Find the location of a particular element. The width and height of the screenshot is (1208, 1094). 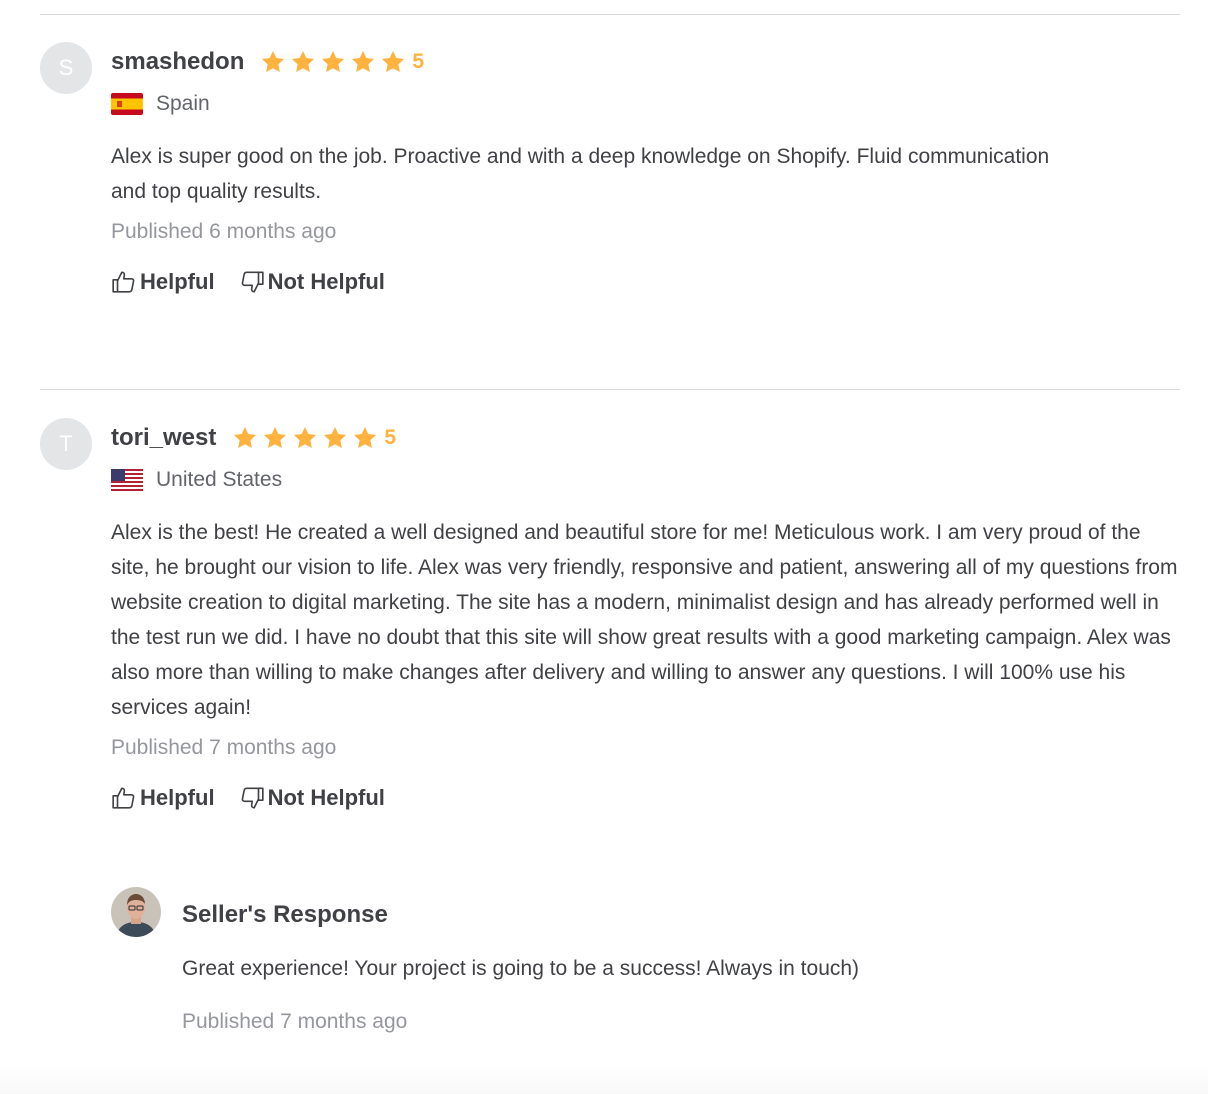

published-date: Published 7 months ago is located at coordinates (224, 747).